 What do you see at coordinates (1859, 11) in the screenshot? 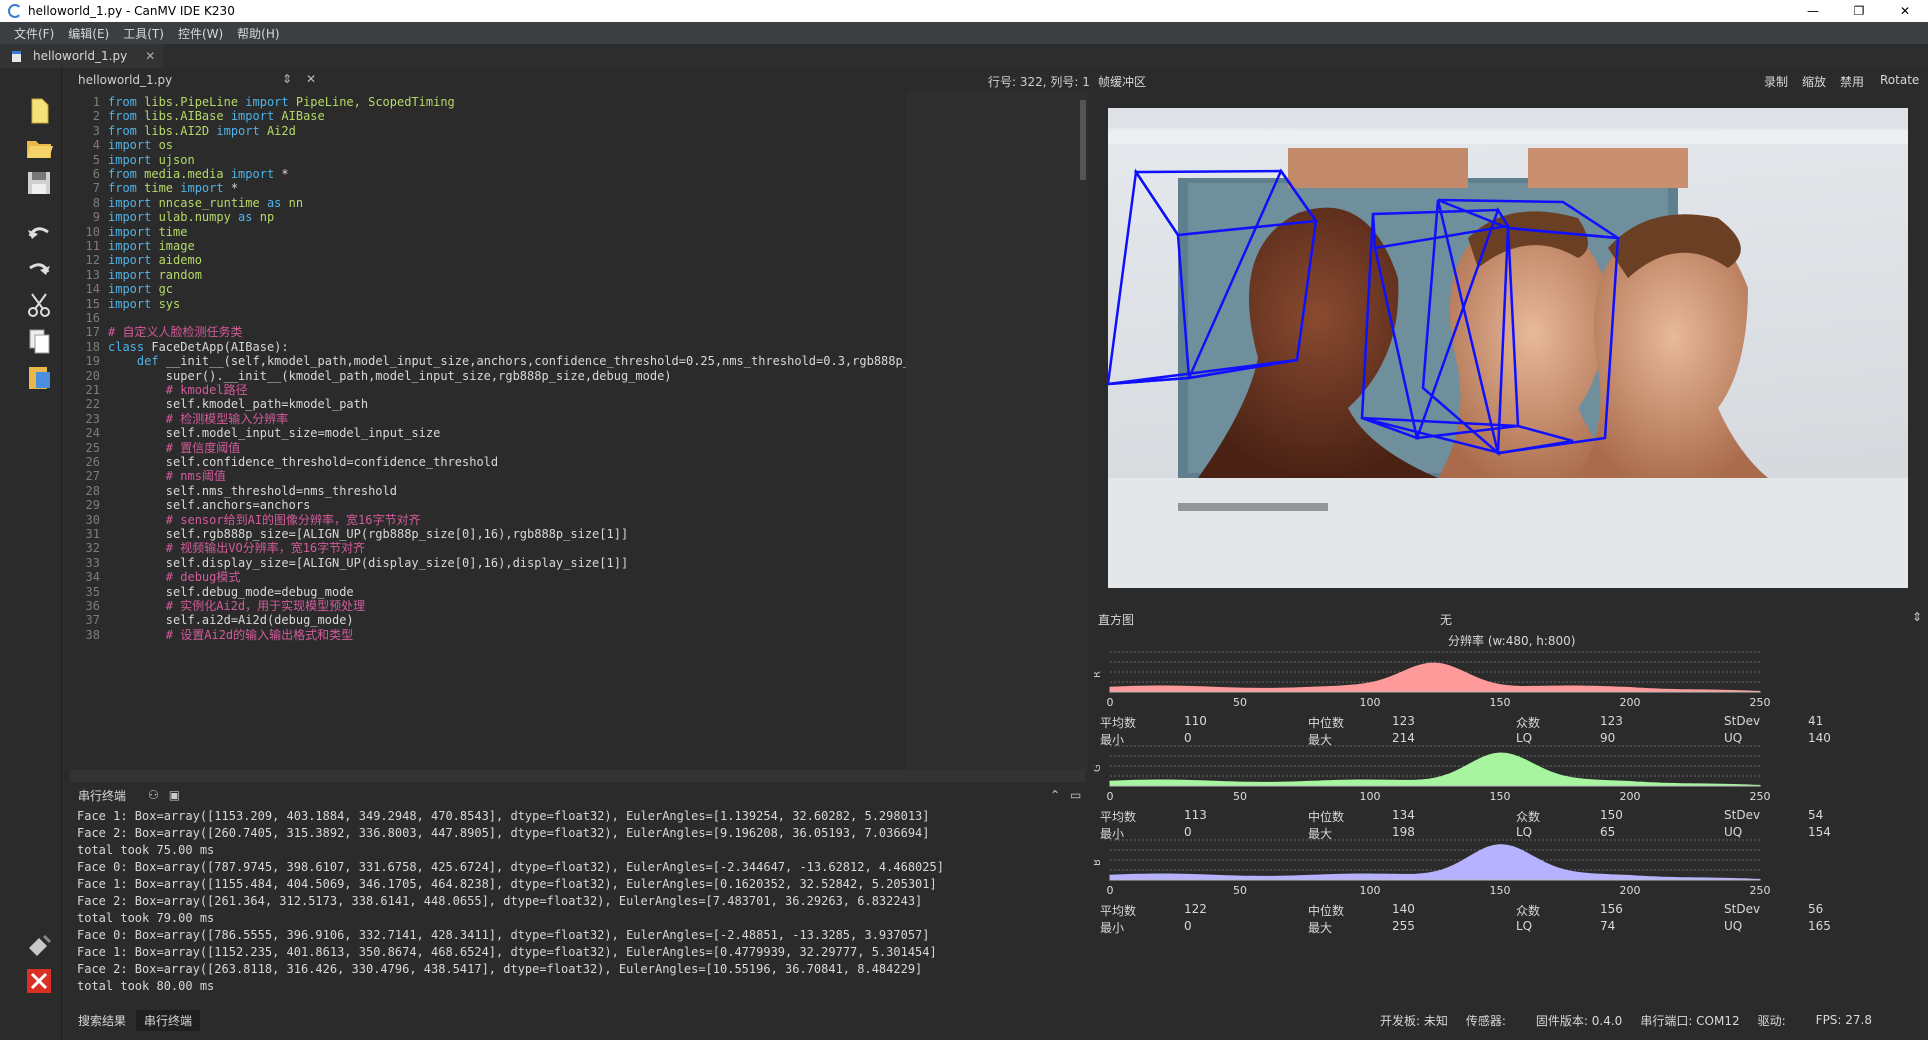
I see `maximize-button: ❐` at bounding box center [1859, 11].